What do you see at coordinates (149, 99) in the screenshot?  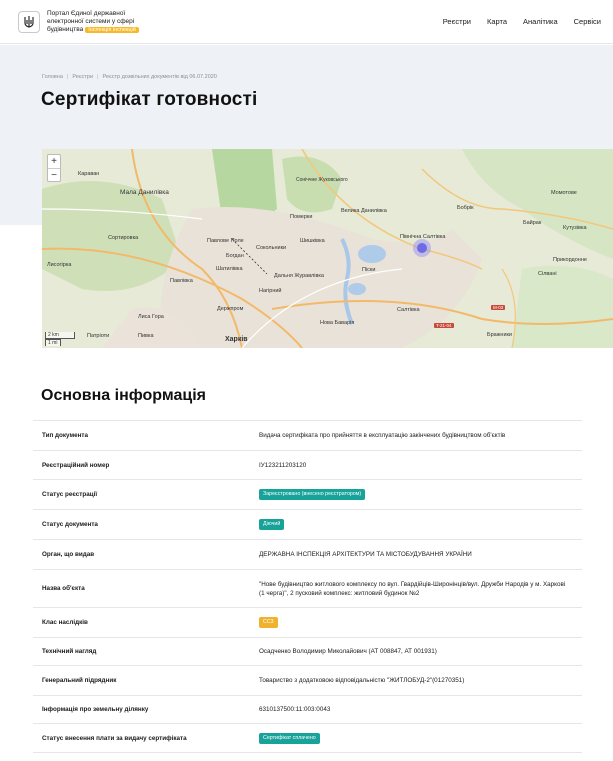 I see `page-title: Сертифікат готовності` at bounding box center [149, 99].